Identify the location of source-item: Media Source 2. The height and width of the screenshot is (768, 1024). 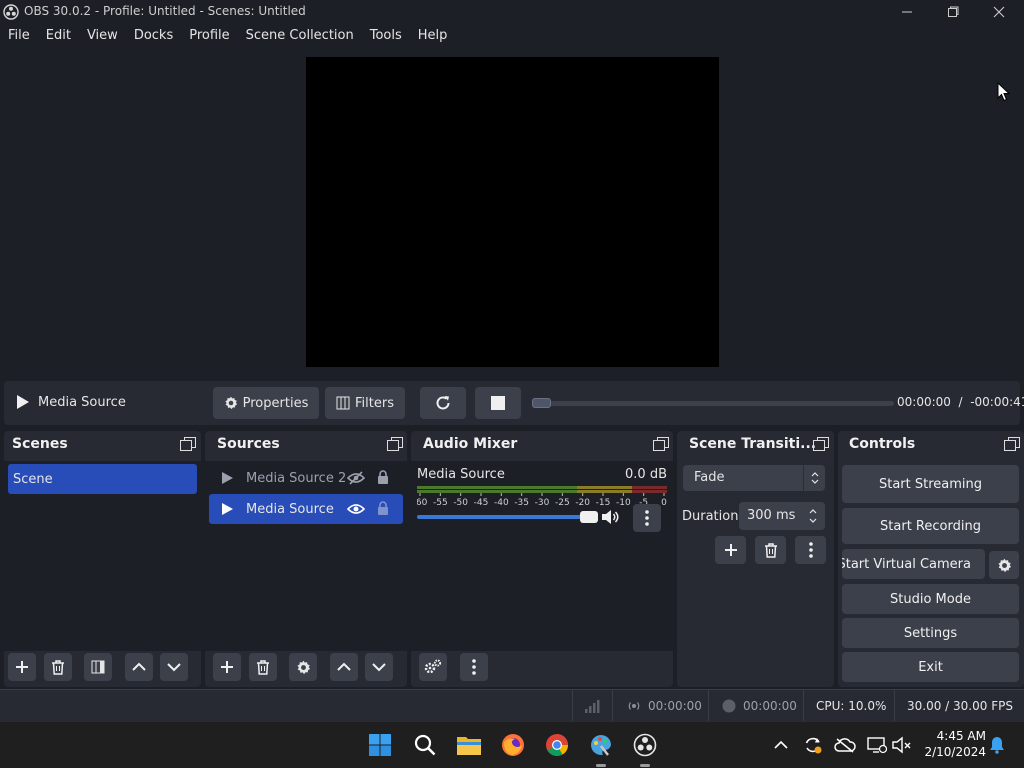
(306, 478).